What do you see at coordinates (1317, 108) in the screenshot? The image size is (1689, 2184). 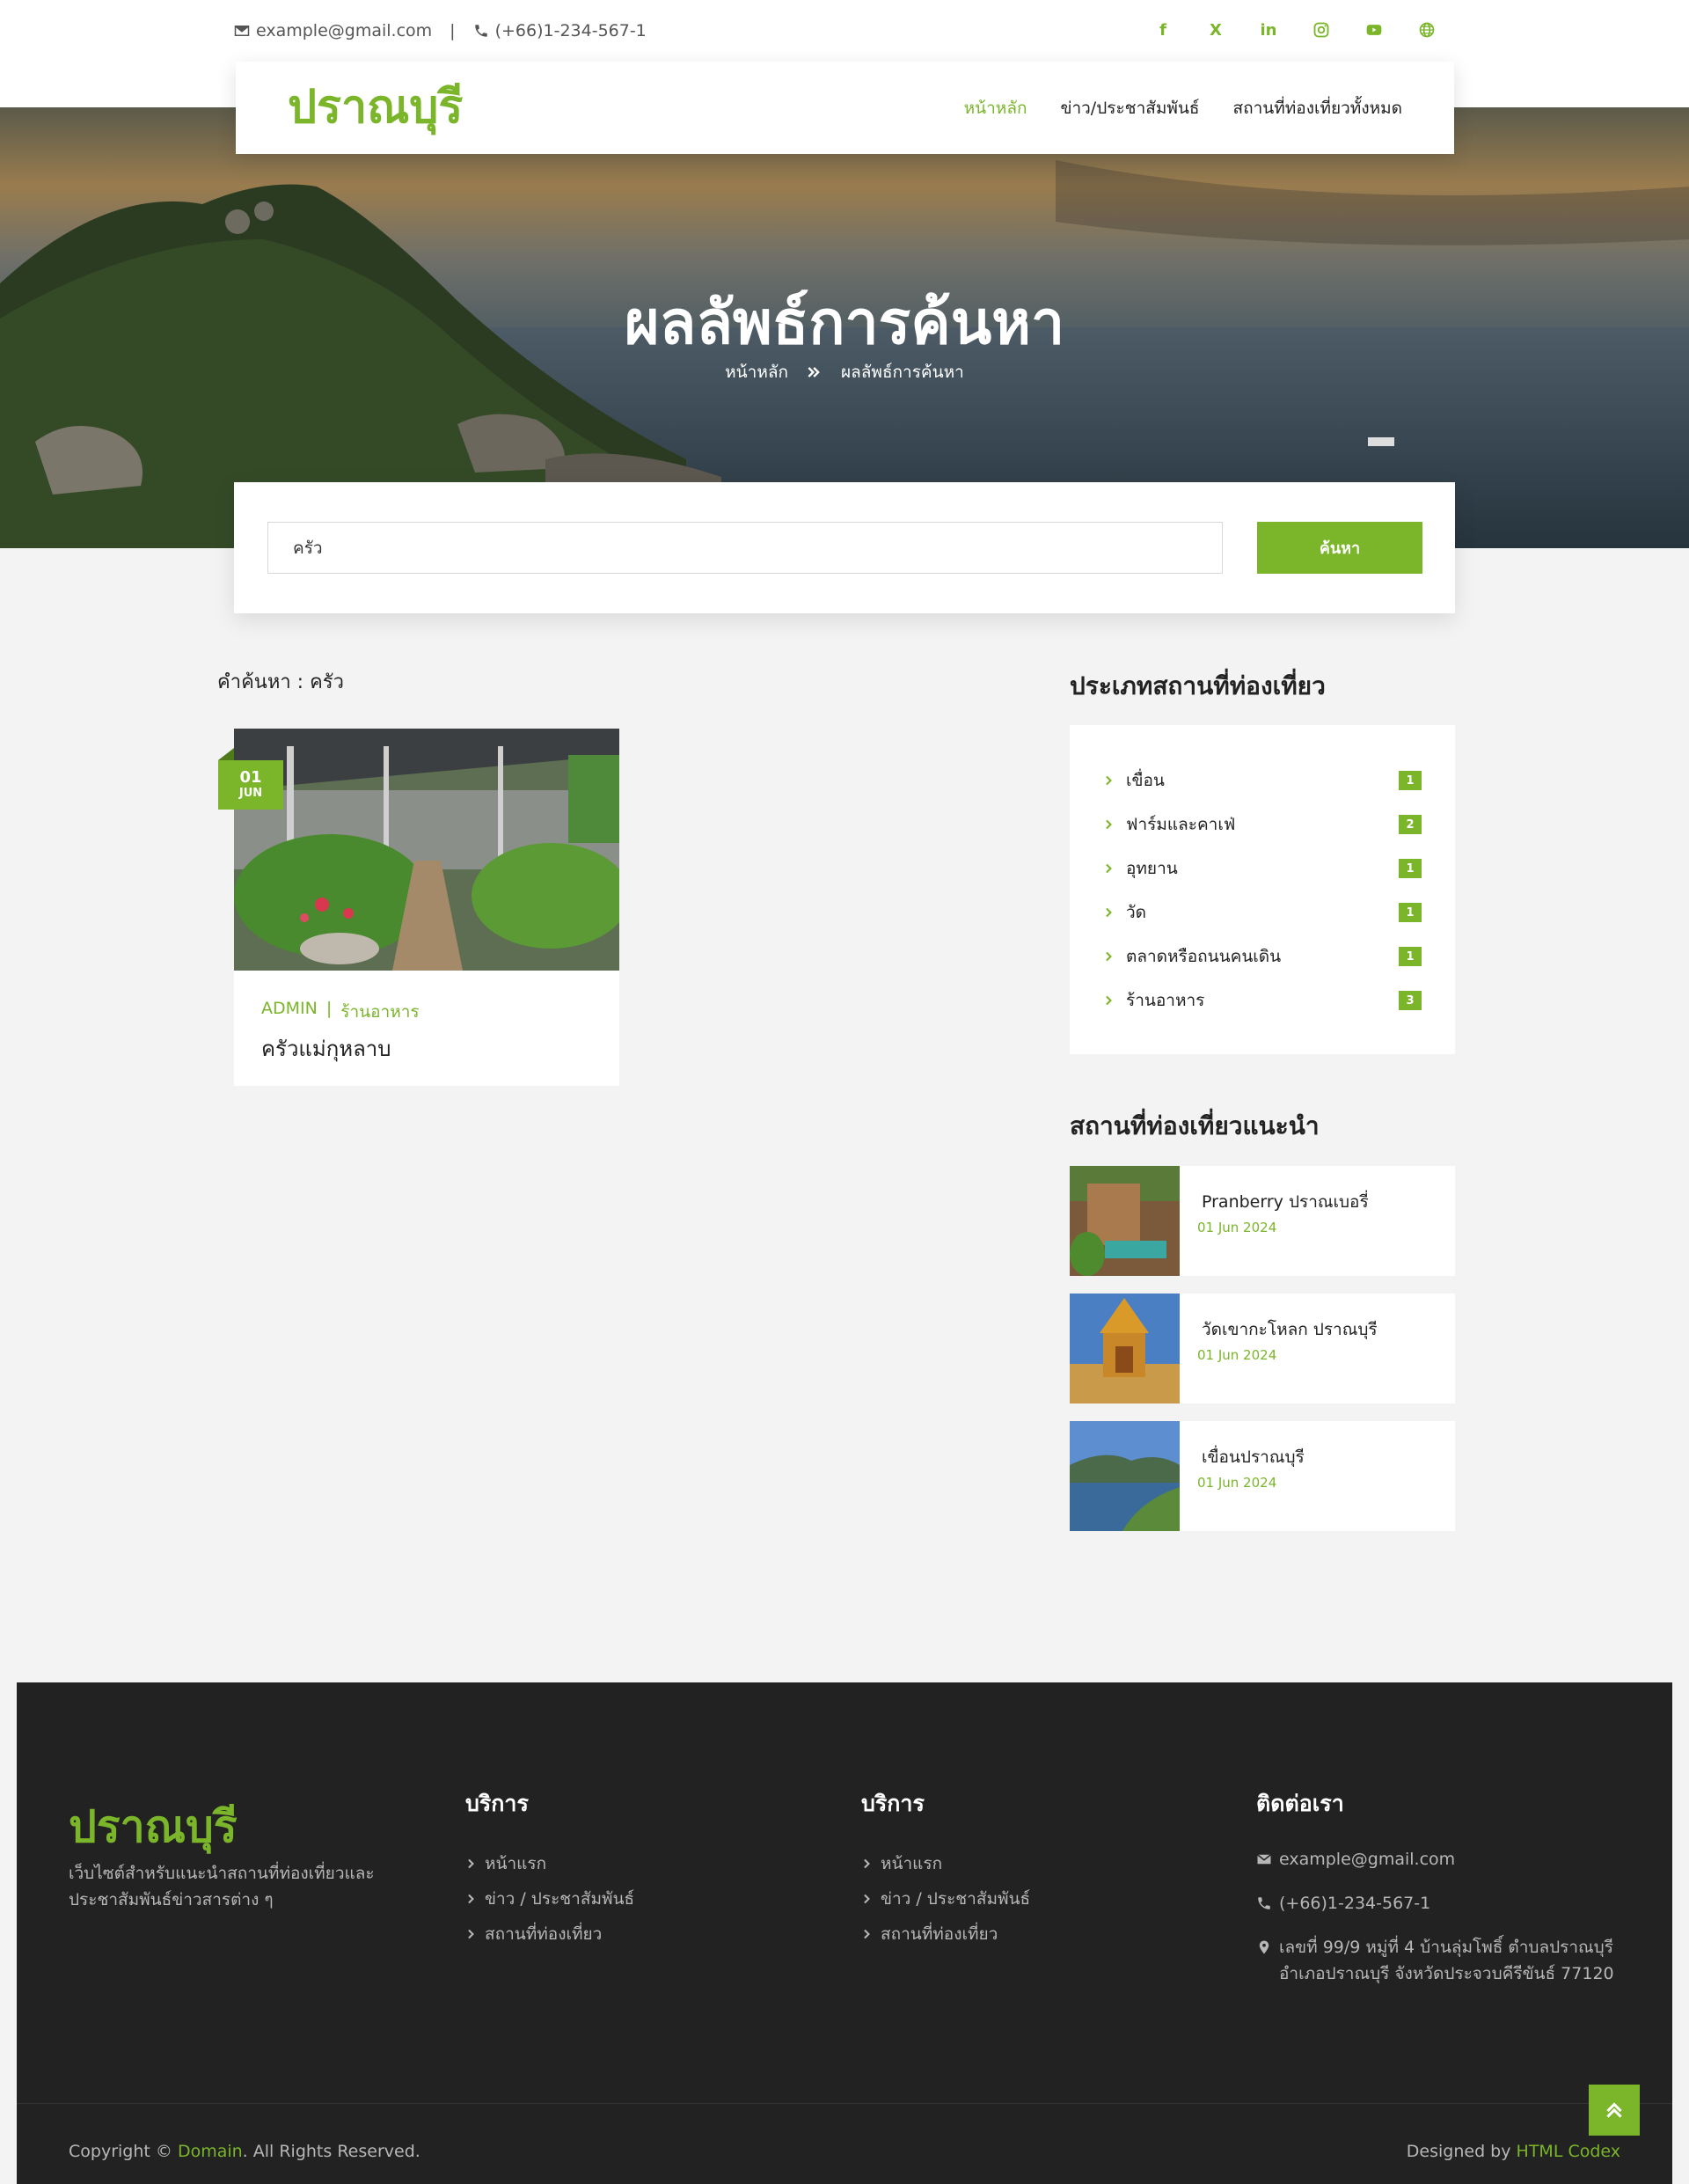 I see `nav-link-attractions: สถานที่ท่องเที่ยวทั้งหมด` at bounding box center [1317, 108].